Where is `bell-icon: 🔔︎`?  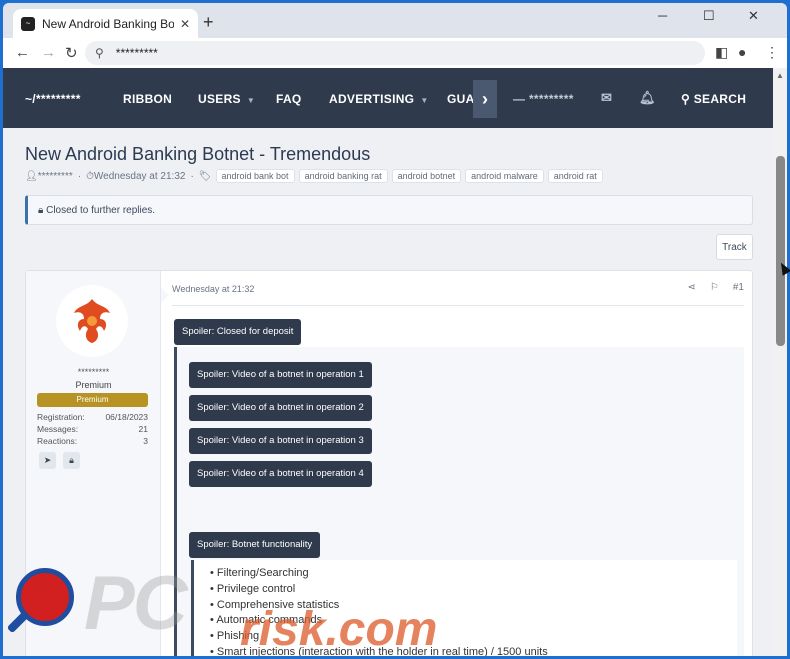
bell-icon: 🔔︎ is located at coordinates (647, 98).